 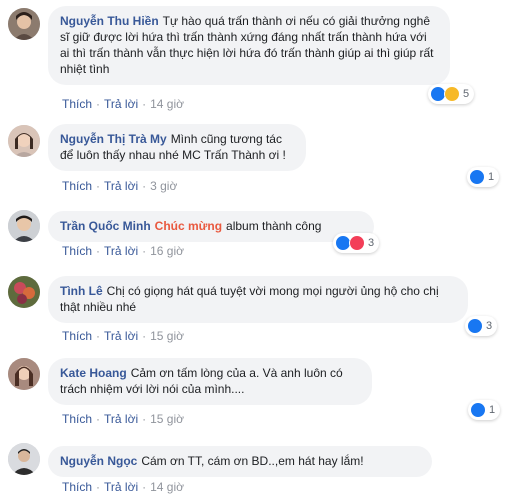 I want to click on comment-actions: Thích · Trả lời · 16 giờ, so click(x=123, y=251).